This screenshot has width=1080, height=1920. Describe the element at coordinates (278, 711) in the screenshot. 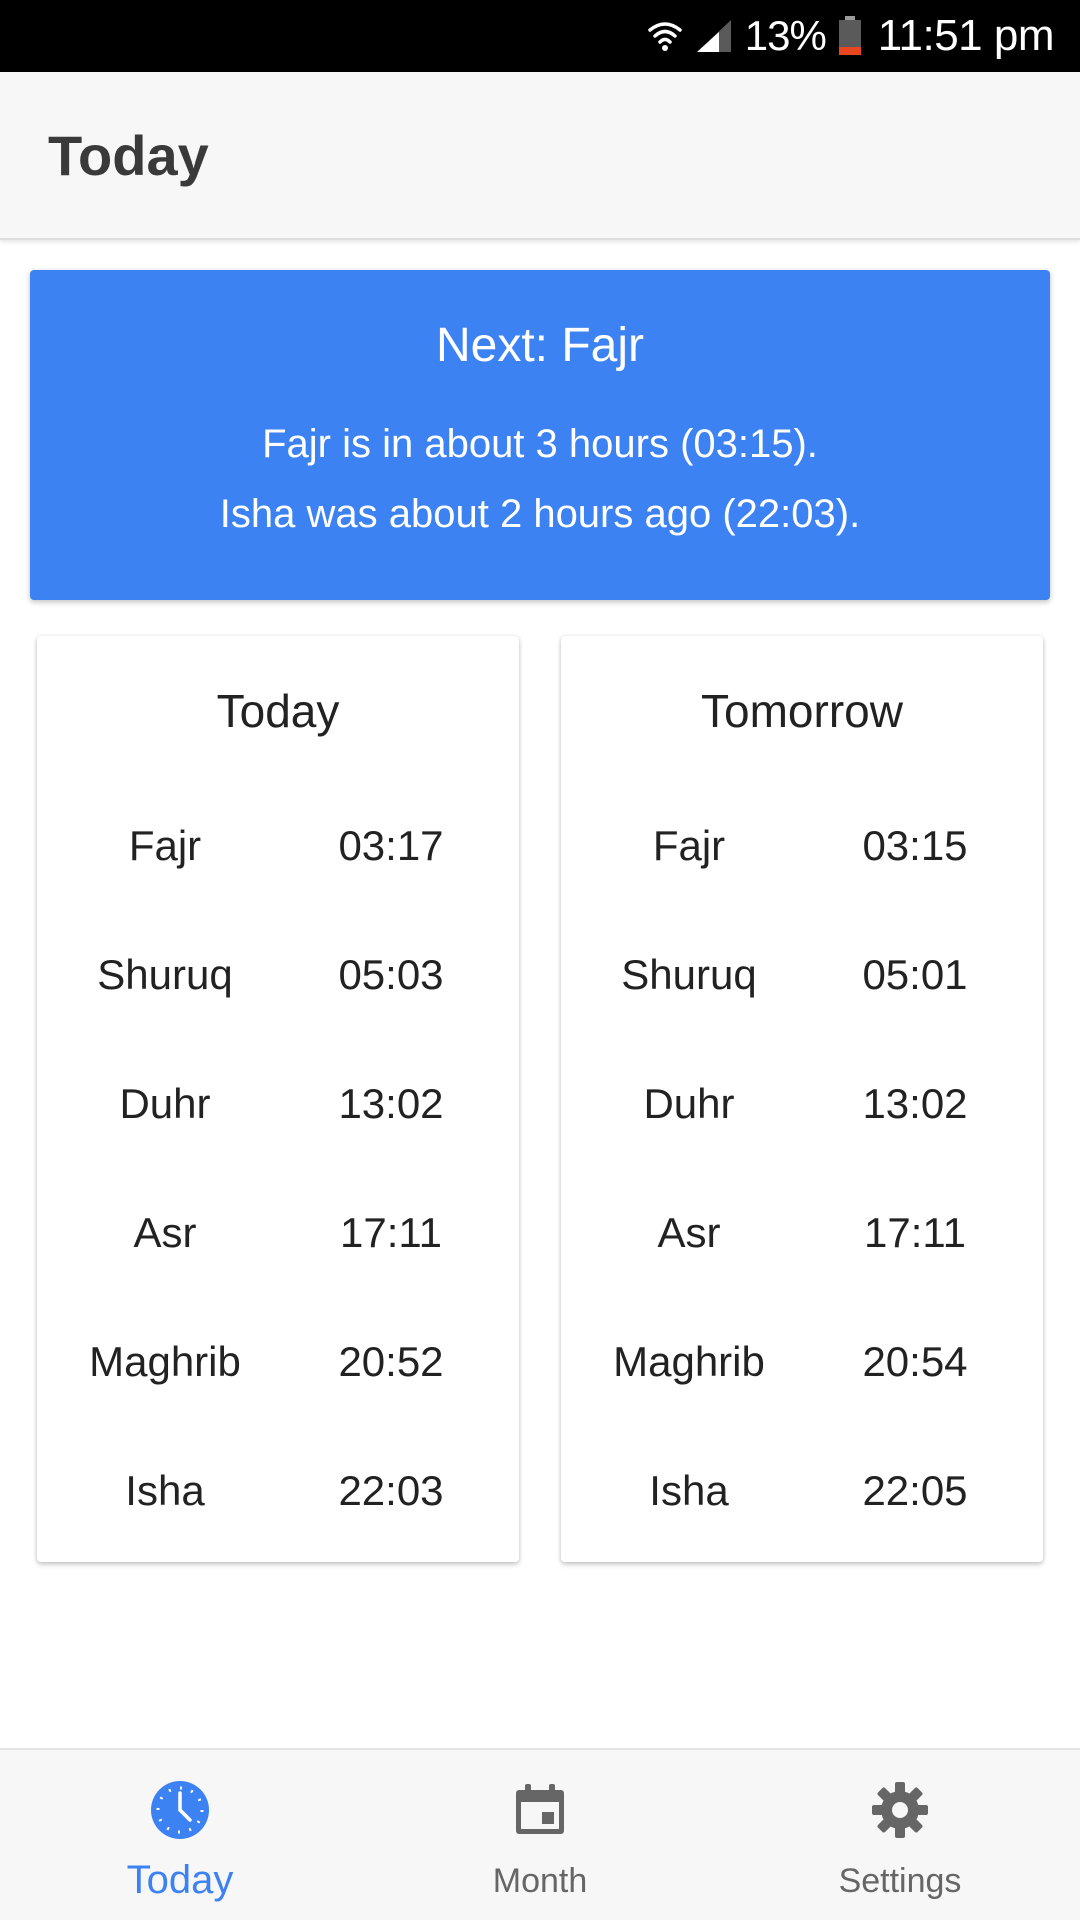

I see `card-title: Today` at that location.